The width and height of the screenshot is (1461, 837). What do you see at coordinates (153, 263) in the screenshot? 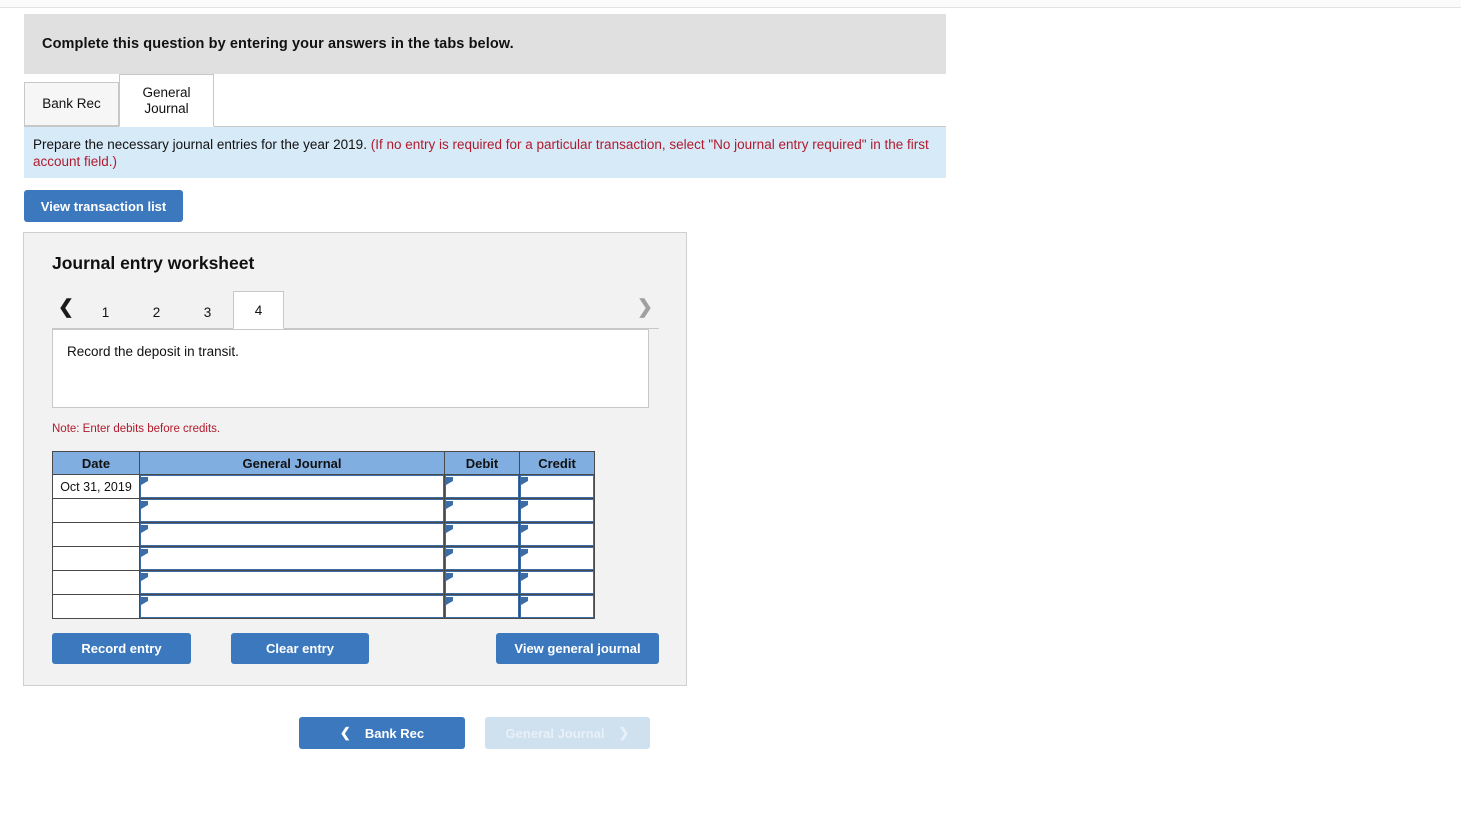
I see `worksheet-title: Journal entry worksheet` at bounding box center [153, 263].